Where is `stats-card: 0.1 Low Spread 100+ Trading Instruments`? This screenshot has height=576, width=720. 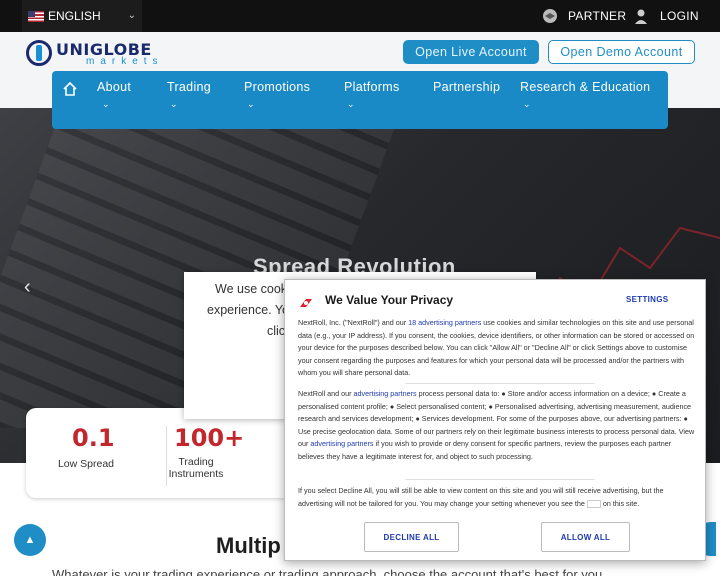 stats-card: 0.1 Low Spread 100+ Trading Instruments is located at coordinates (176, 453).